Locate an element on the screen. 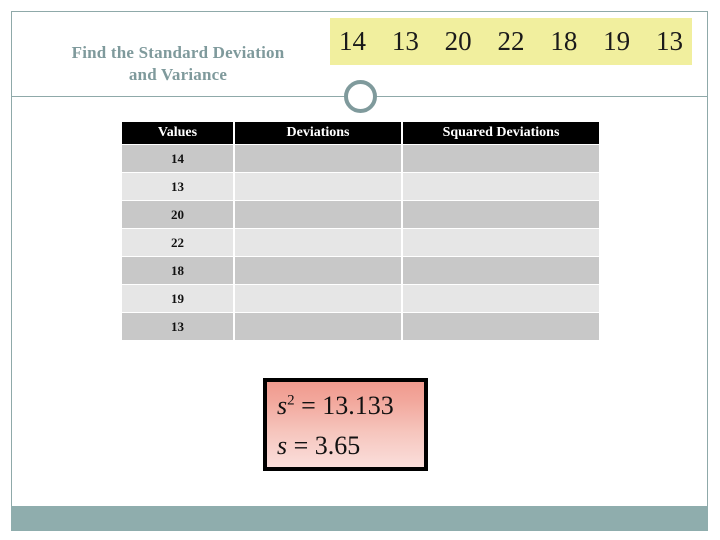 The image size is (720, 540). cell-value: 14 is located at coordinates (177, 158).